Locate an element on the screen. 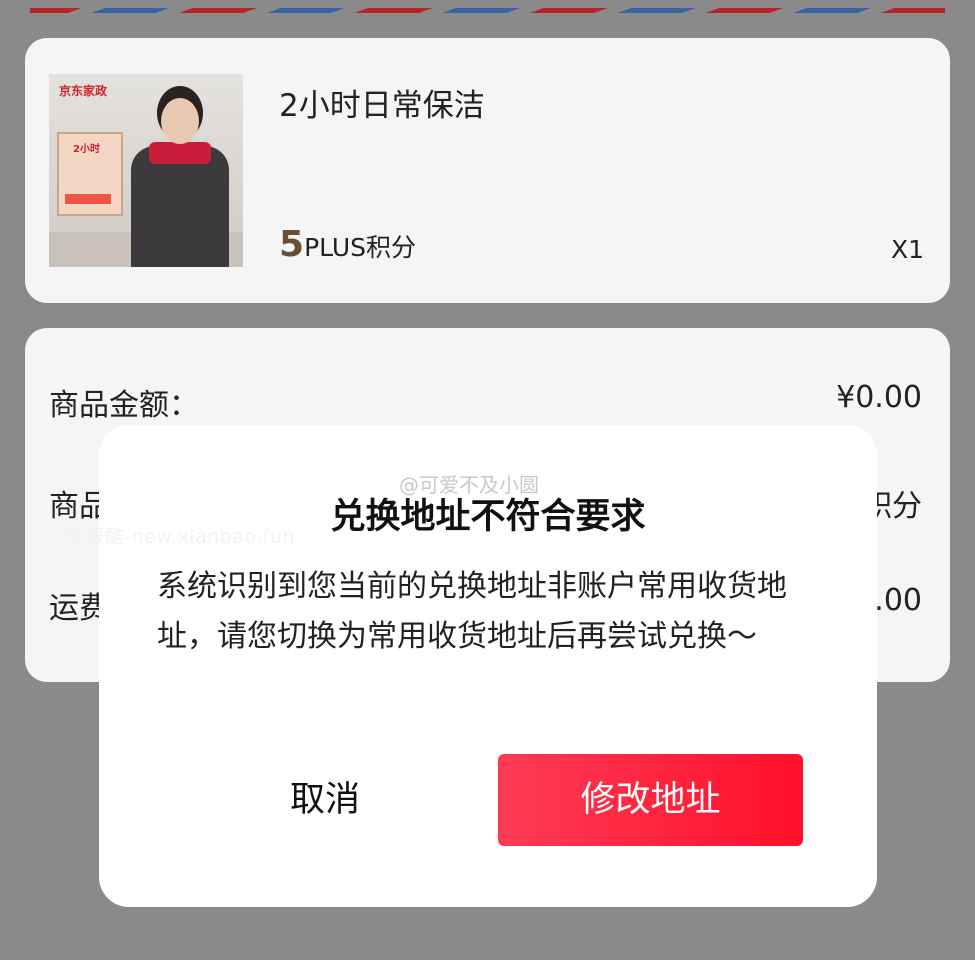 This screenshot has height=960, width=975. image-poster-text: 2小时 is located at coordinates (86, 149).